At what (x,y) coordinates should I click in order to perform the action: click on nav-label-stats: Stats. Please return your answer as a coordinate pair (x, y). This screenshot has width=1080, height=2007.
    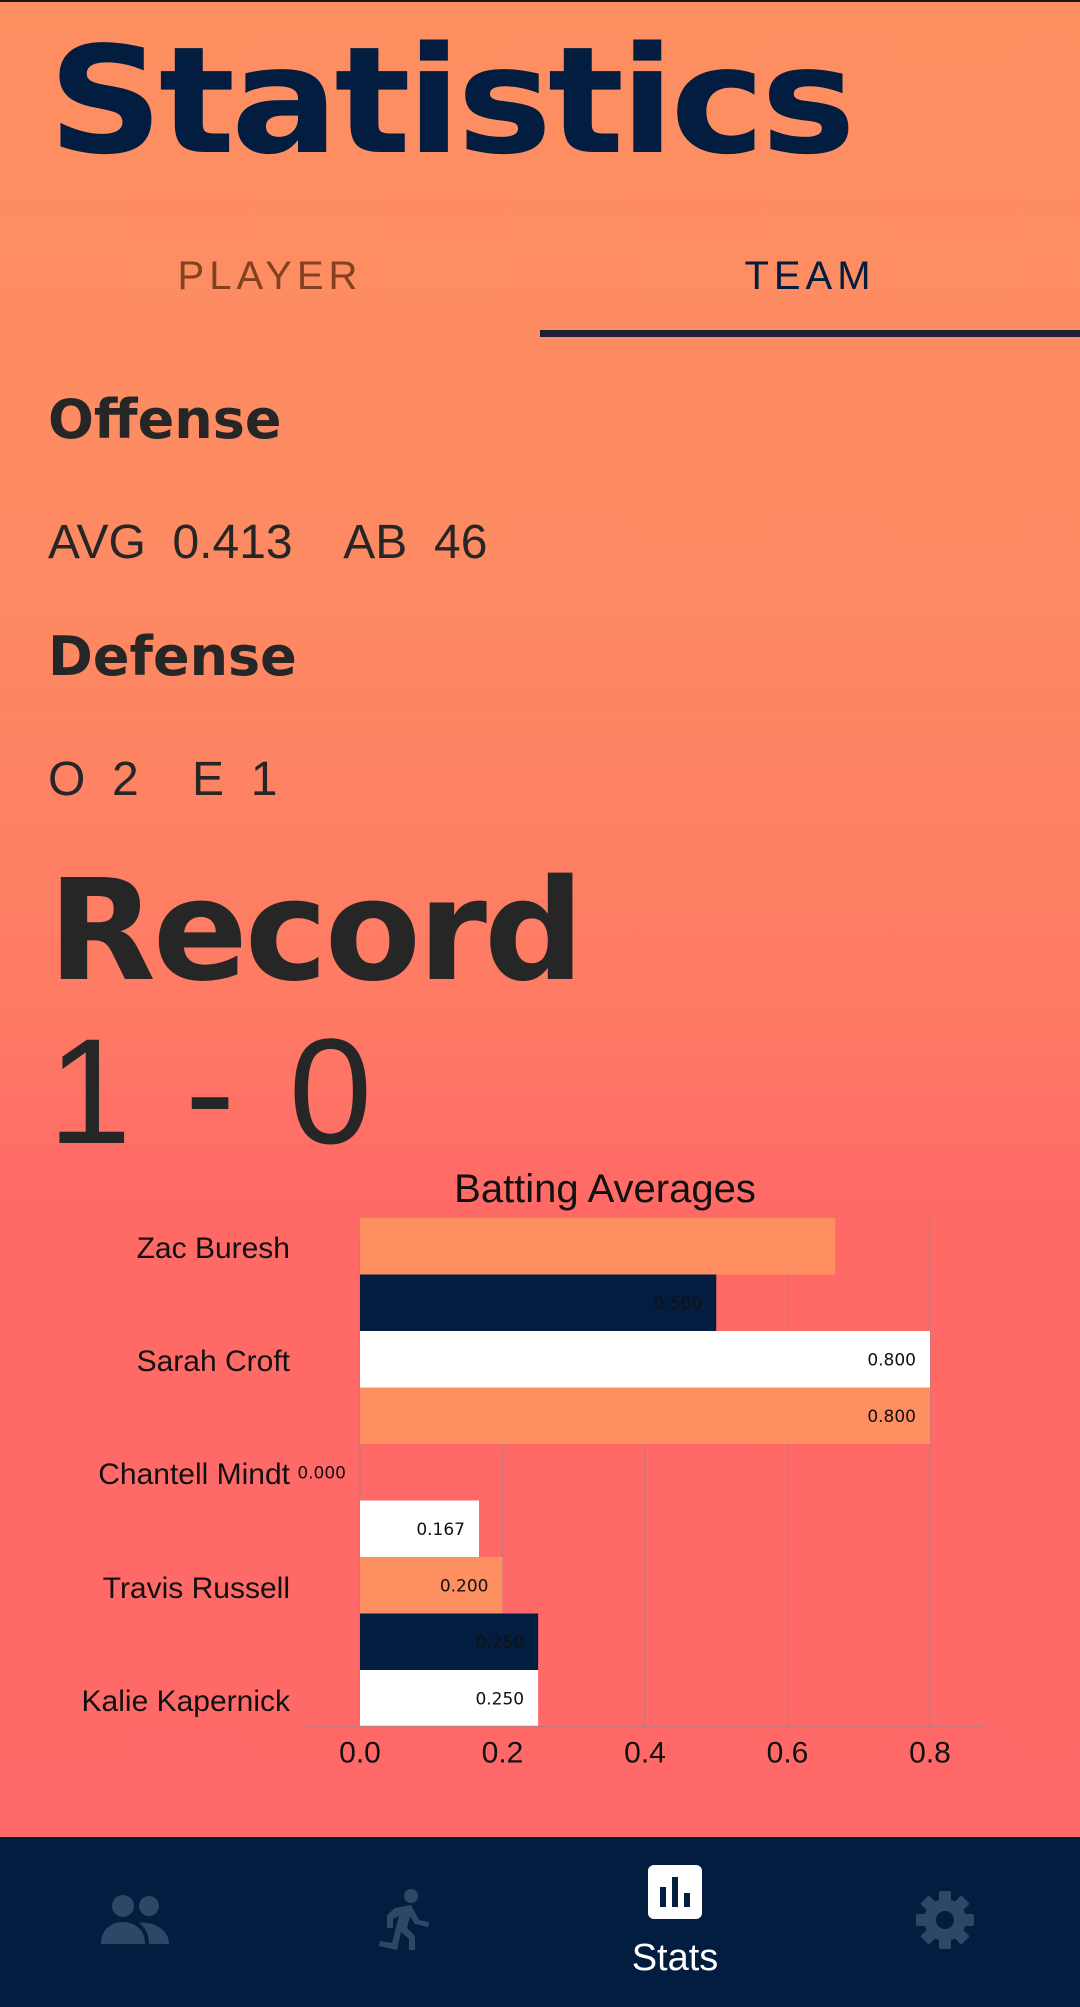
    Looking at the image, I should click on (675, 1957).